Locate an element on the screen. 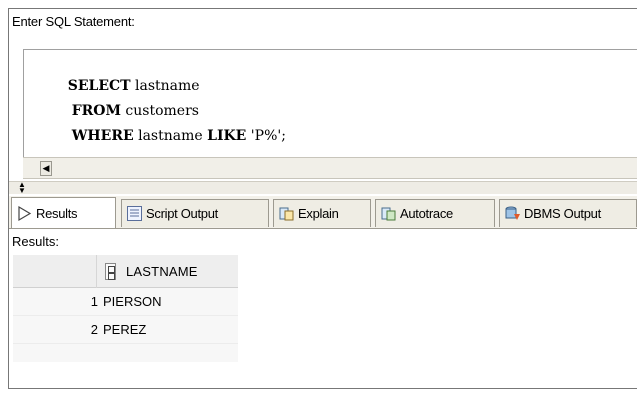  splitter-arrows-icon: ▲ ▼ is located at coordinates (22, 188).